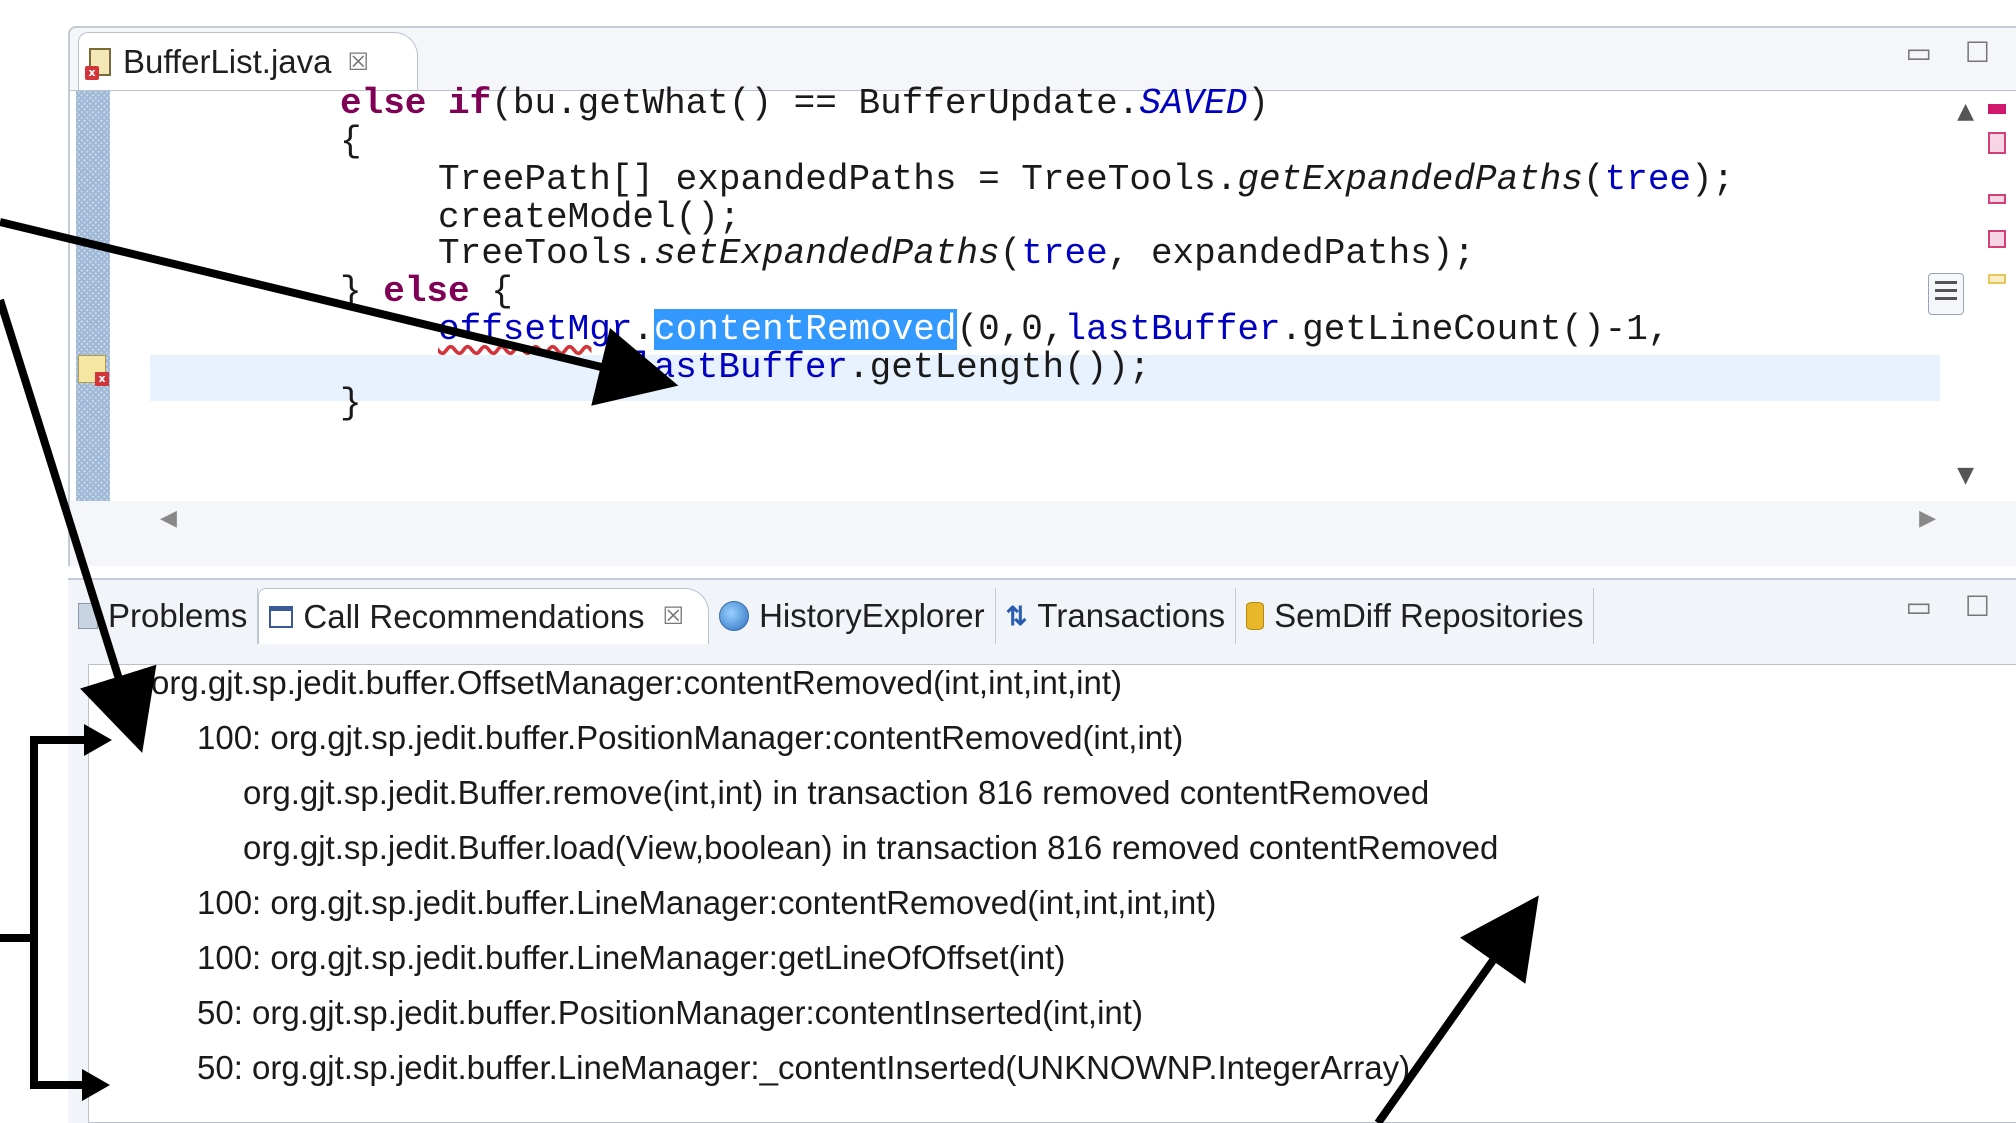  I want to click on view-minimize-maximize-icons: ▭ ☐, so click(1954, 606).